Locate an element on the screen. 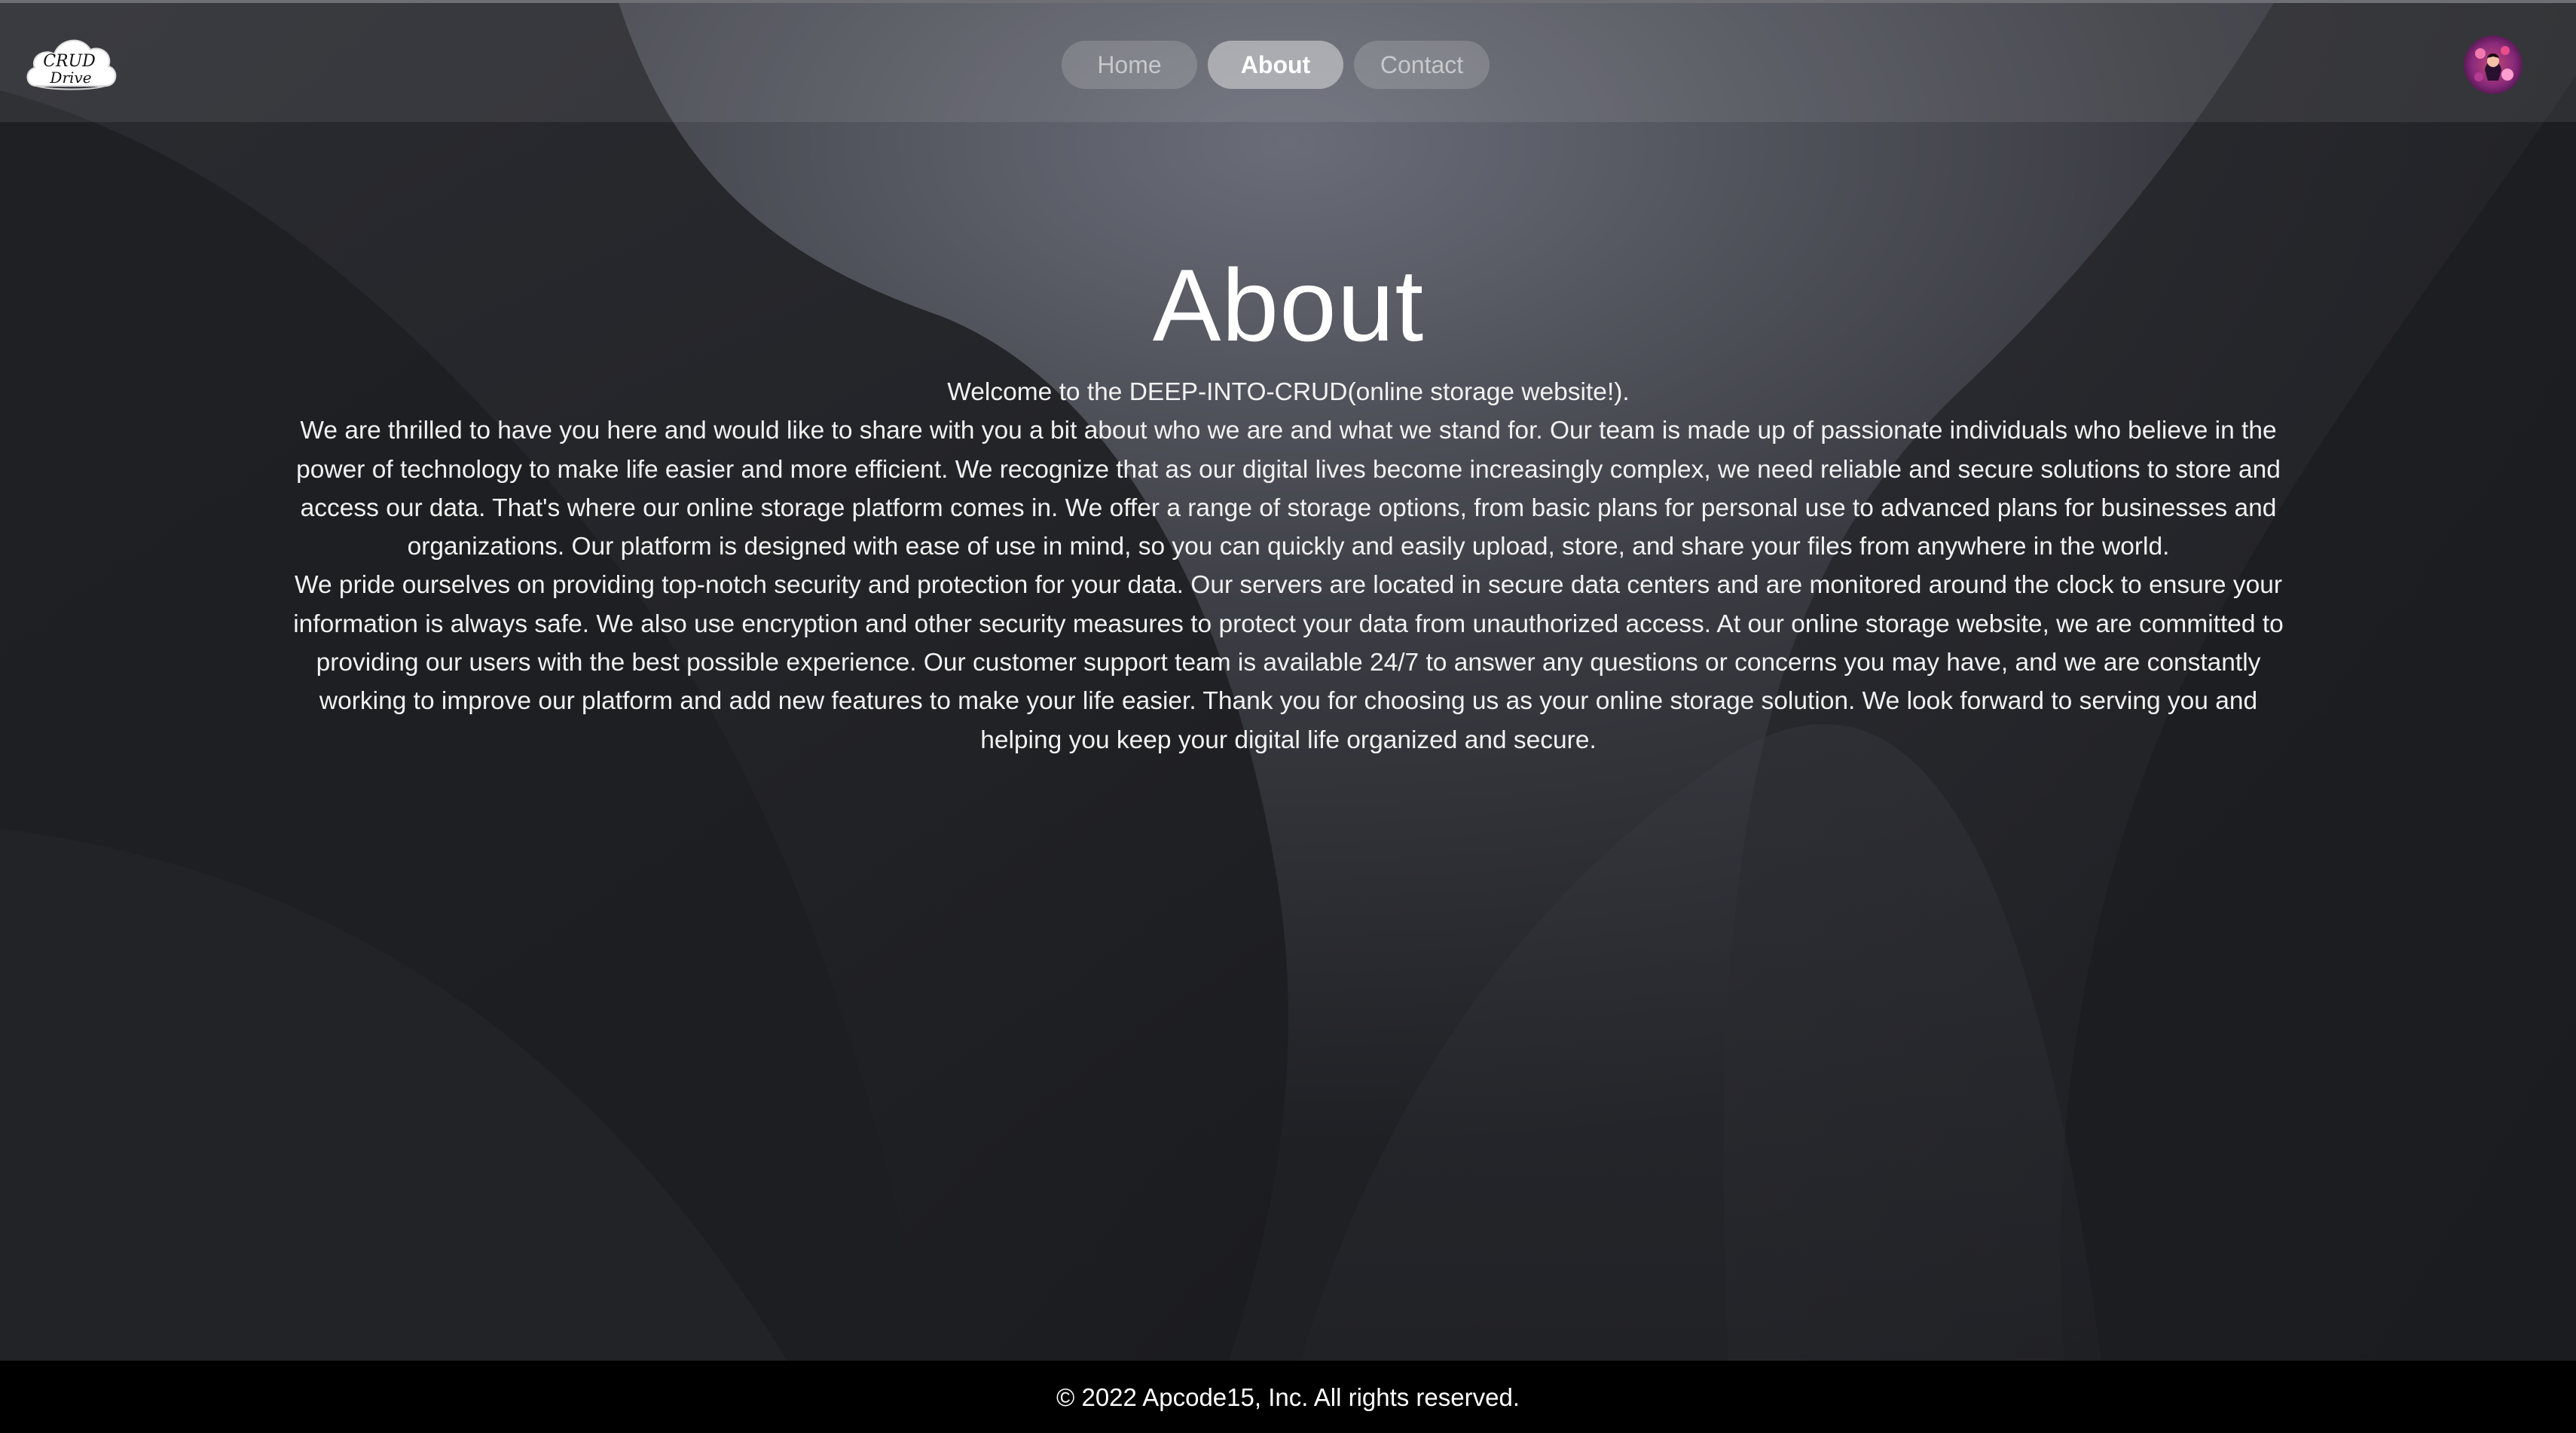  cloud-icon: CRUD Drive is located at coordinates (71, 64).